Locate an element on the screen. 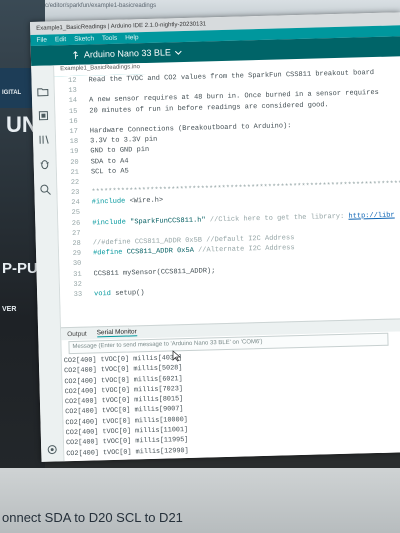 The image size is (400, 533). code-token: http://libr is located at coordinates (371, 215).